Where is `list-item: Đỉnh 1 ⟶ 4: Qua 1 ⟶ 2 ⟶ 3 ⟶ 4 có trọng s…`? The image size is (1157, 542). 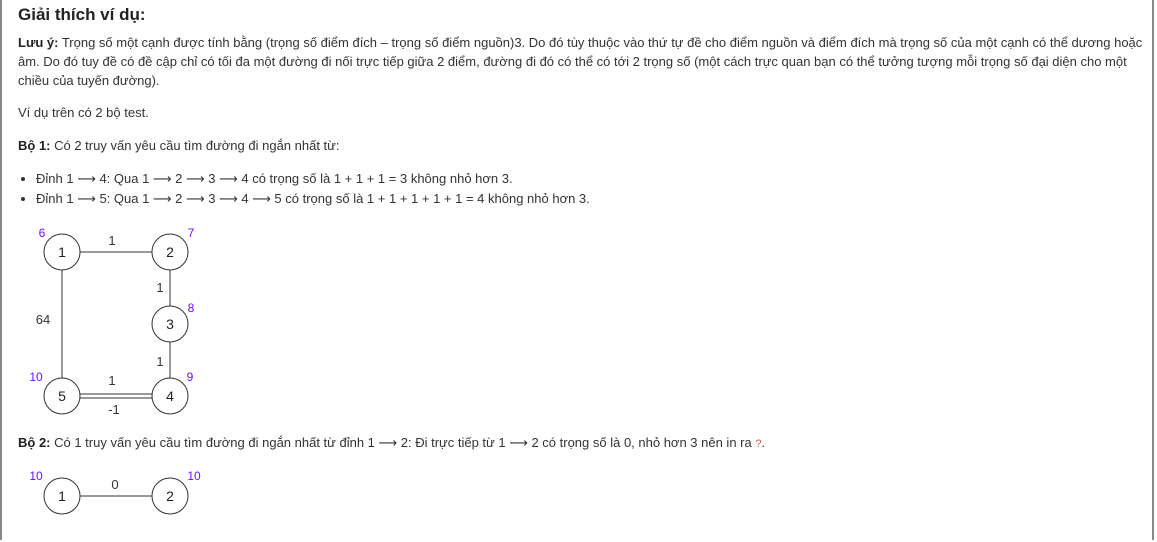
list-item: Đỉnh 1 ⟶ 4: Qua 1 ⟶ 2 ⟶ 3 ⟶ 4 có trọng s… is located at coordinates (313, 179).